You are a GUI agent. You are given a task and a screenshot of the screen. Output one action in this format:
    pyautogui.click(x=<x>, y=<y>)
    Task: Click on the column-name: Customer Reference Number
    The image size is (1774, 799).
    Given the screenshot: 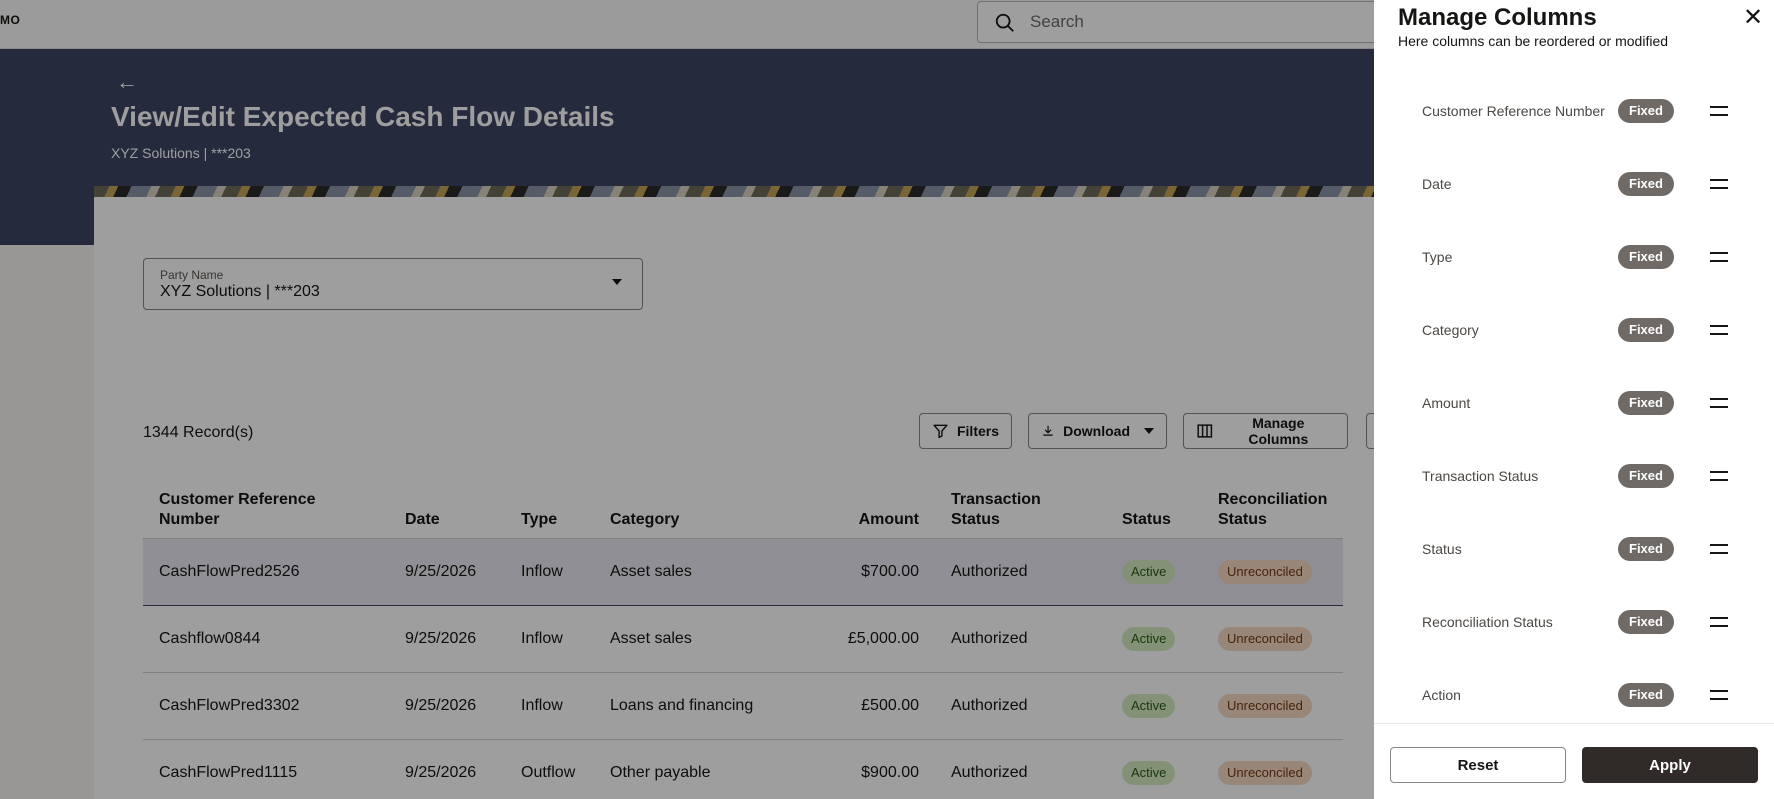 What is the action you would take?
    pyautogui.click(x=1513, y=111)
    